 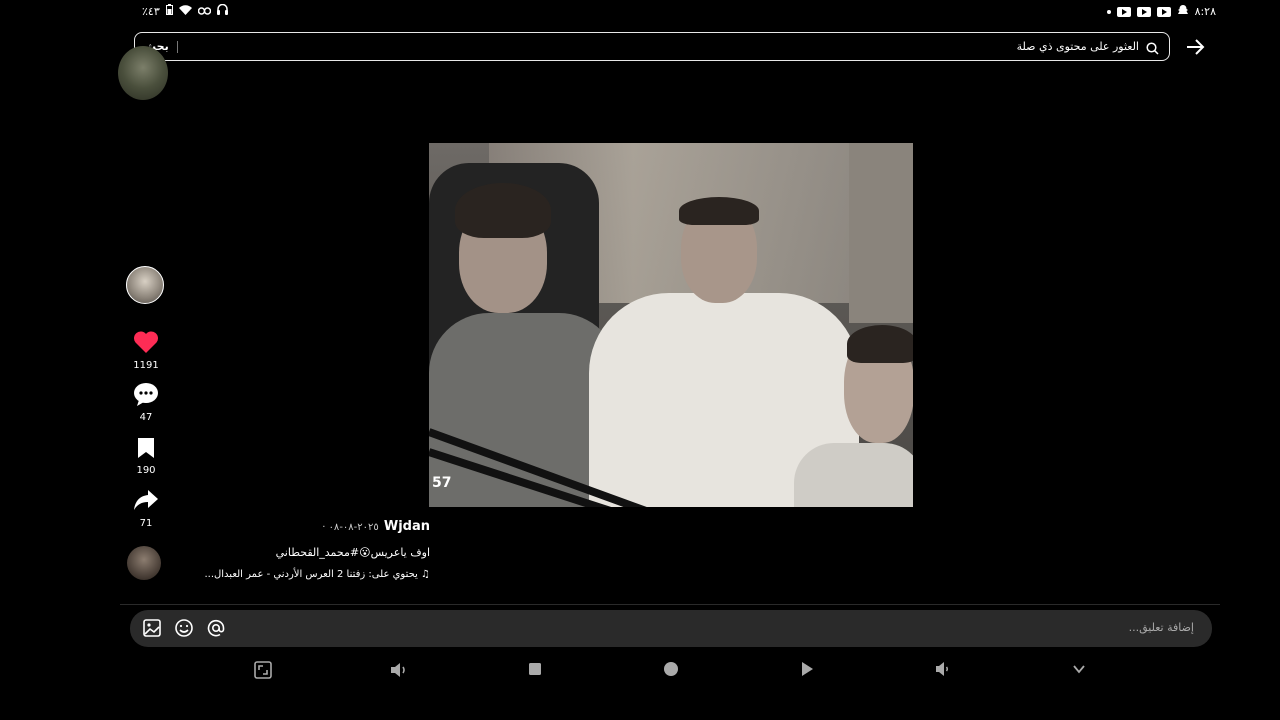 I want to click on wifi-icon, so click(x=185, y=11).